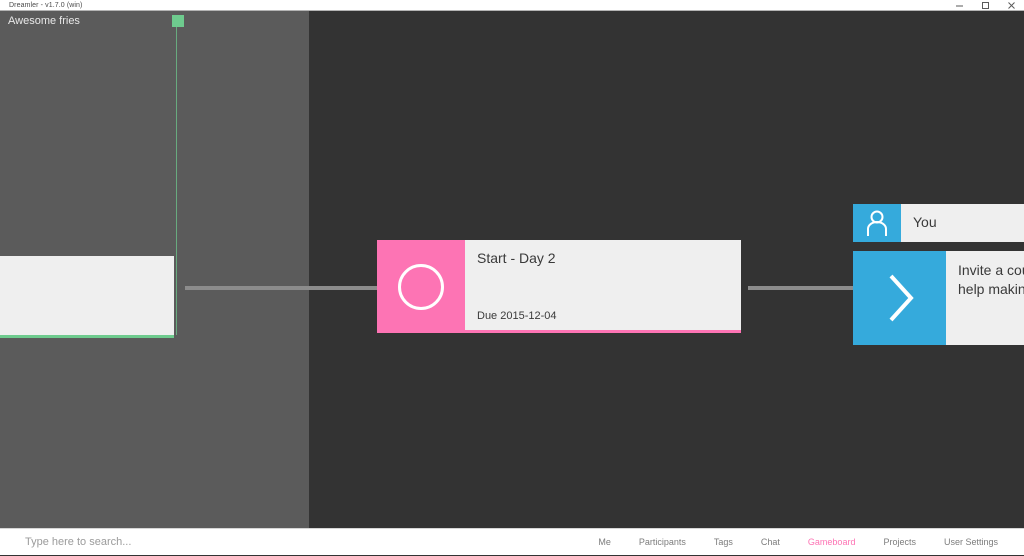 This screenshot has width=1024, height=556. I want to click on card-offscreen, so click(87, 297).